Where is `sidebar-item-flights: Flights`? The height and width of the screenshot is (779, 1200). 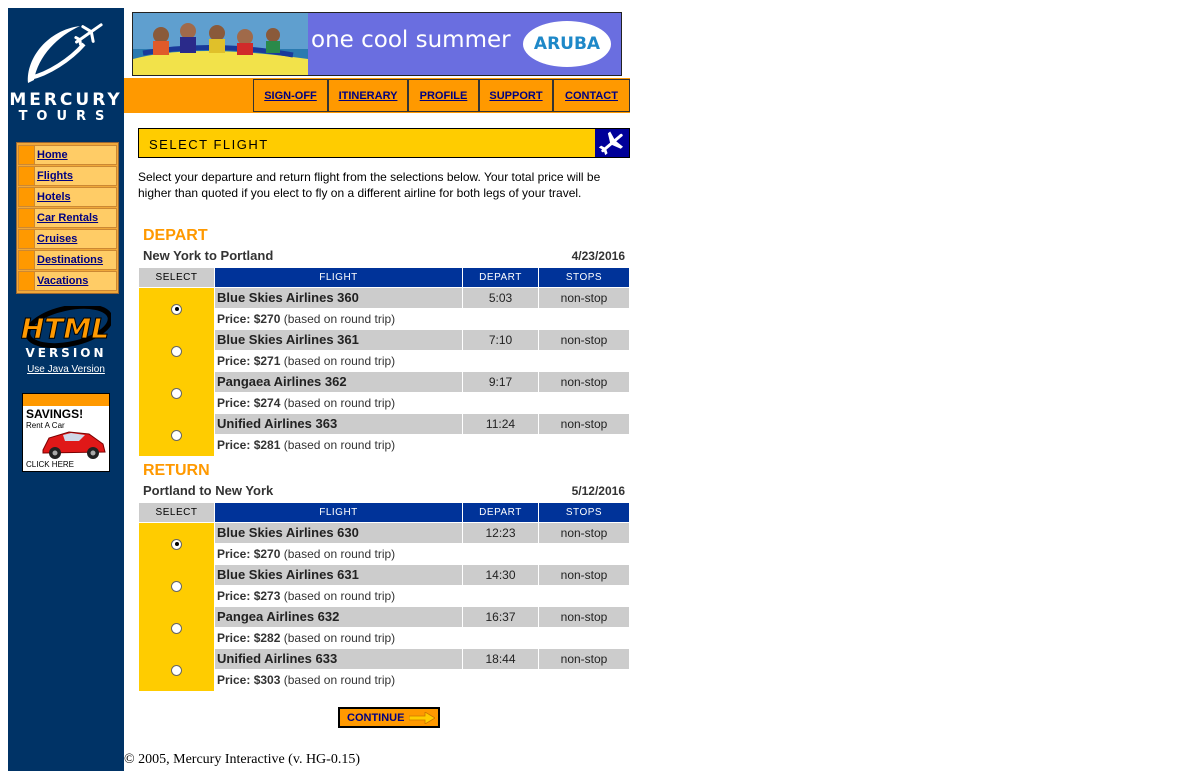 sidebar-item-flights: Flights is located at coordinates (67, 176).